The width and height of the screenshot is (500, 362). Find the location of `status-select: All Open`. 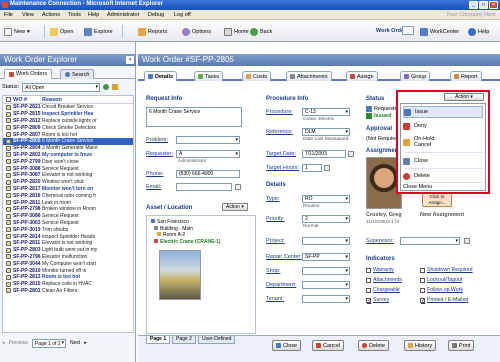

status-select: All Open is located at coordinates (61, 87).